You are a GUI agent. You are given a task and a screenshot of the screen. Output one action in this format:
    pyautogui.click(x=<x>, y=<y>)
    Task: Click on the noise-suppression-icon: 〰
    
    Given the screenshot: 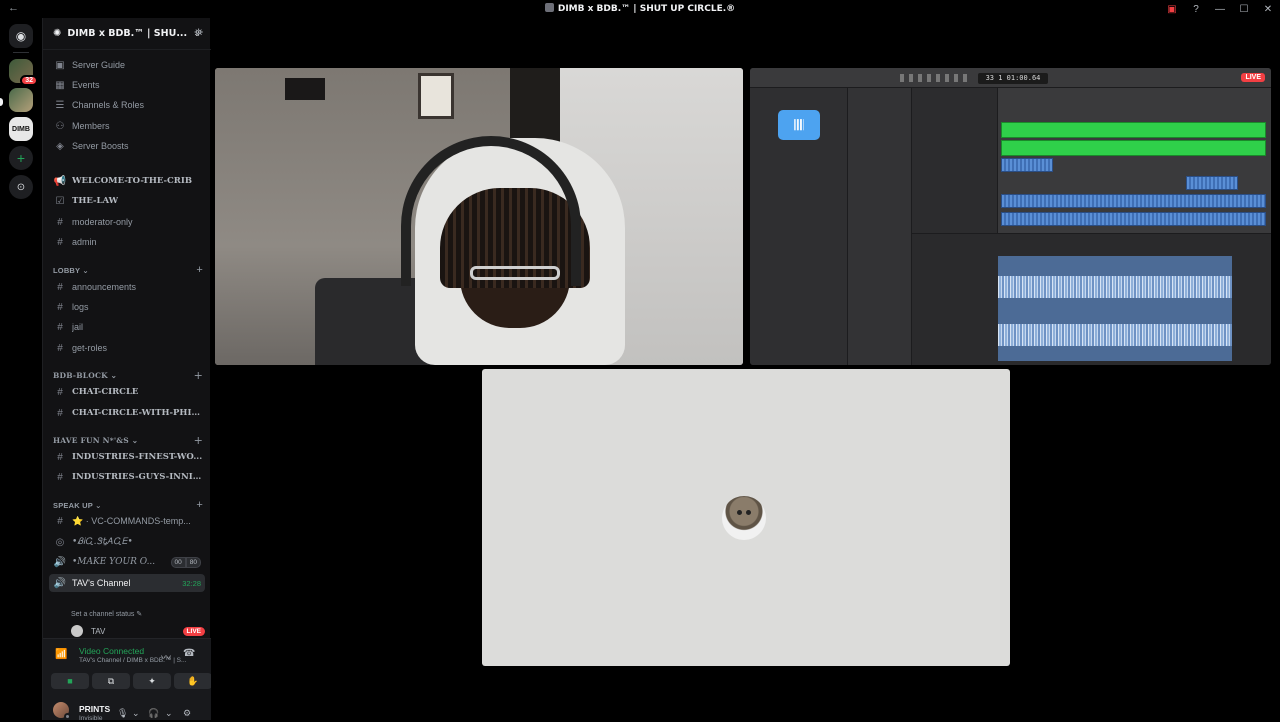 What is the action you would take?
    pyautogui.click(x=166, y=656)
    